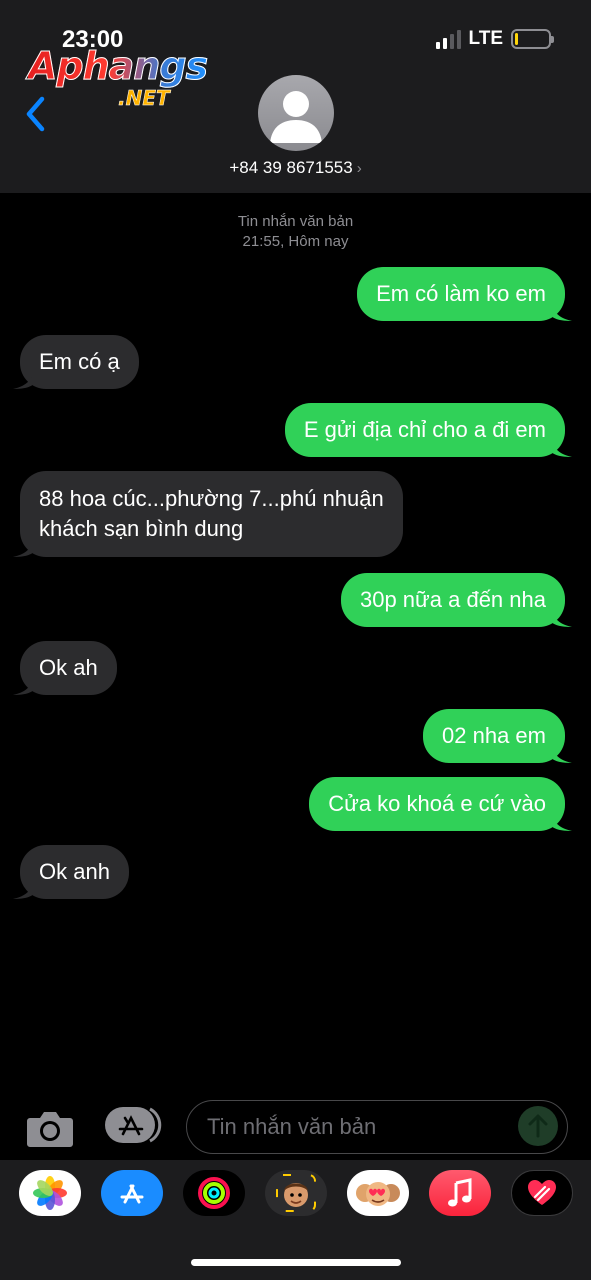  I want to click on camera-button, so click(50, 1128).